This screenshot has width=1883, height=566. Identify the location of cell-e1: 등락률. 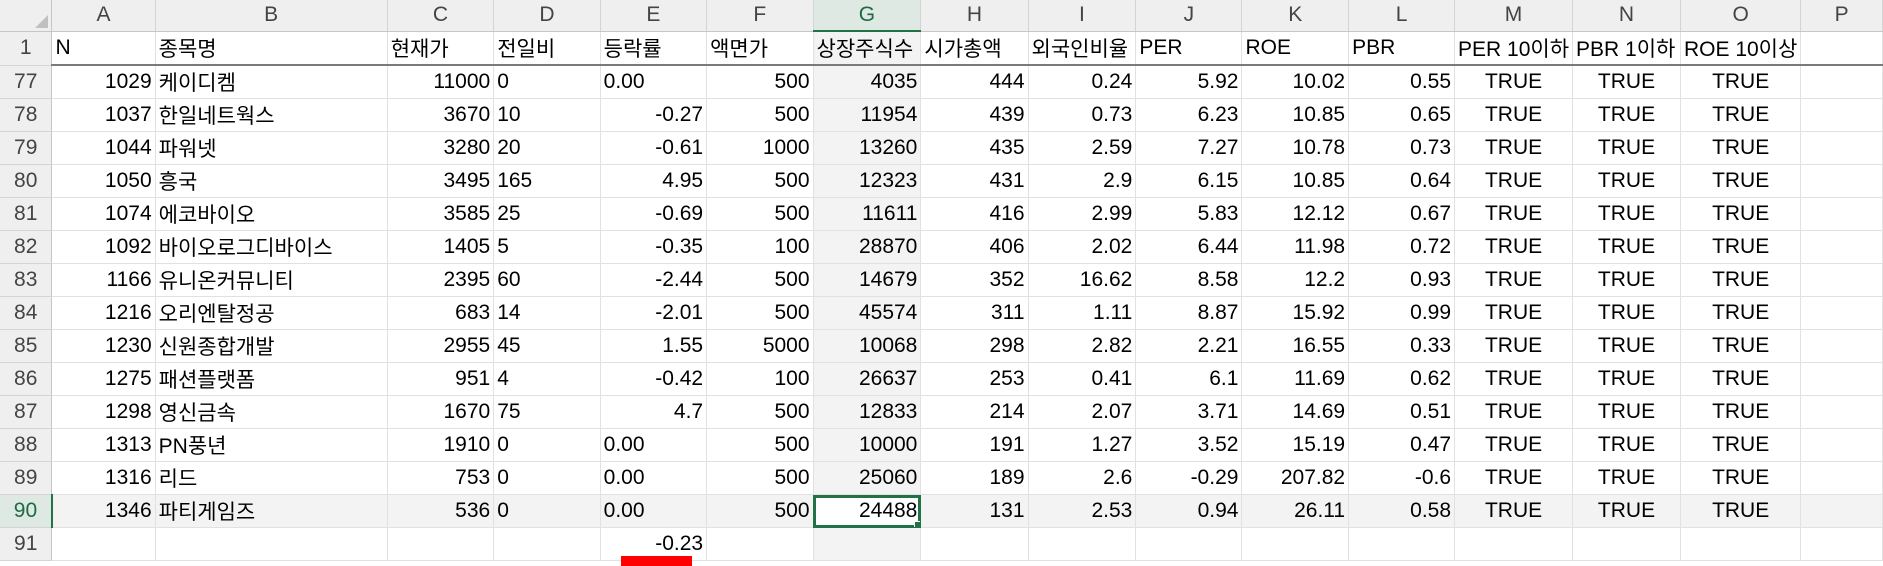
(654, 48).